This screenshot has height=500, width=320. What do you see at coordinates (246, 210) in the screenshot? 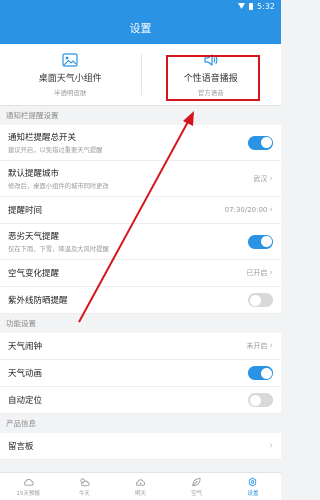
I see `row-value: 07:30/20:00` at bounding box center [246, 210].